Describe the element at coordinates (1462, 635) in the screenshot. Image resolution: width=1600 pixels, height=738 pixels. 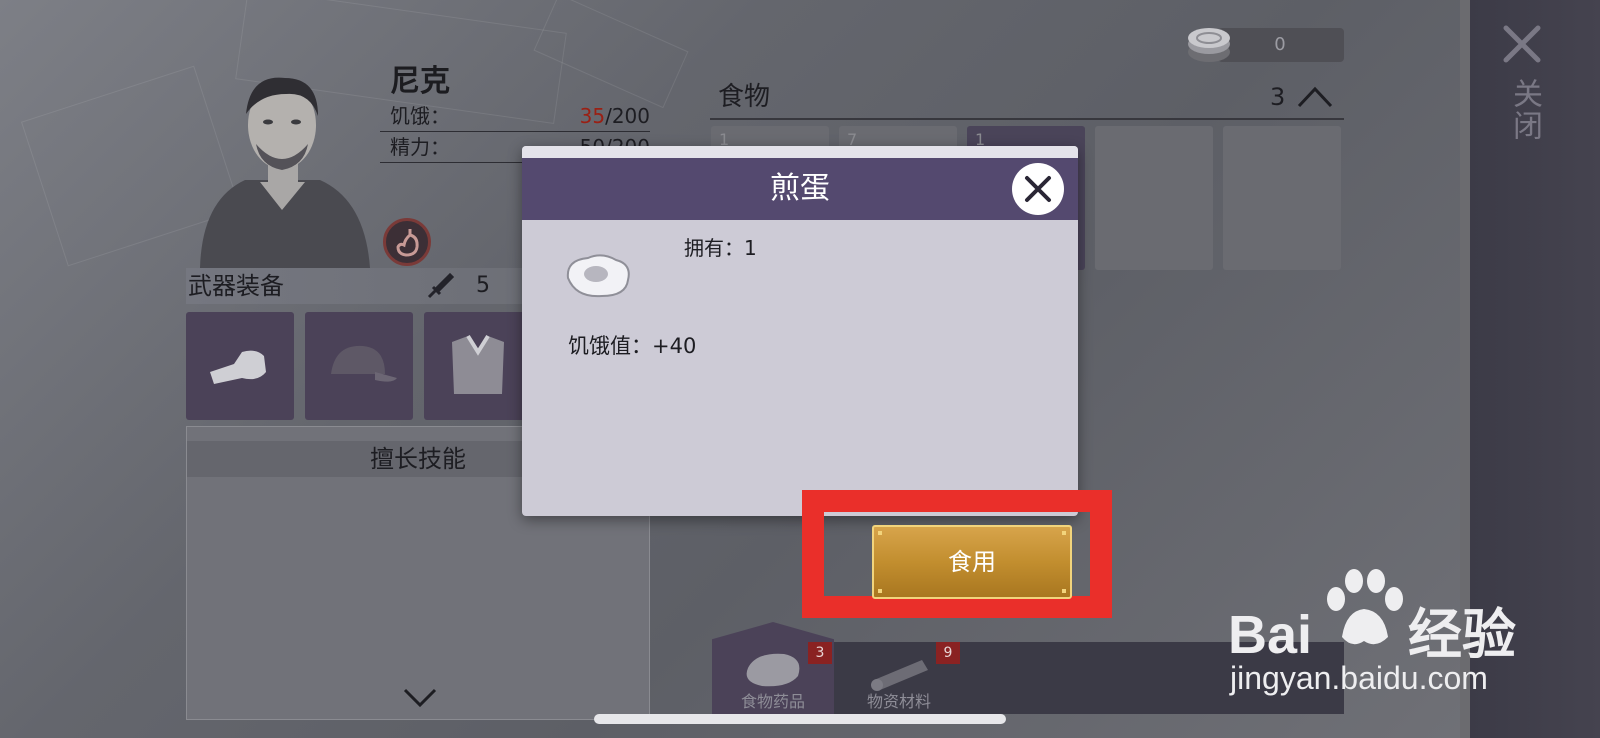
I see `watermark-suffix: 经验` at that location.